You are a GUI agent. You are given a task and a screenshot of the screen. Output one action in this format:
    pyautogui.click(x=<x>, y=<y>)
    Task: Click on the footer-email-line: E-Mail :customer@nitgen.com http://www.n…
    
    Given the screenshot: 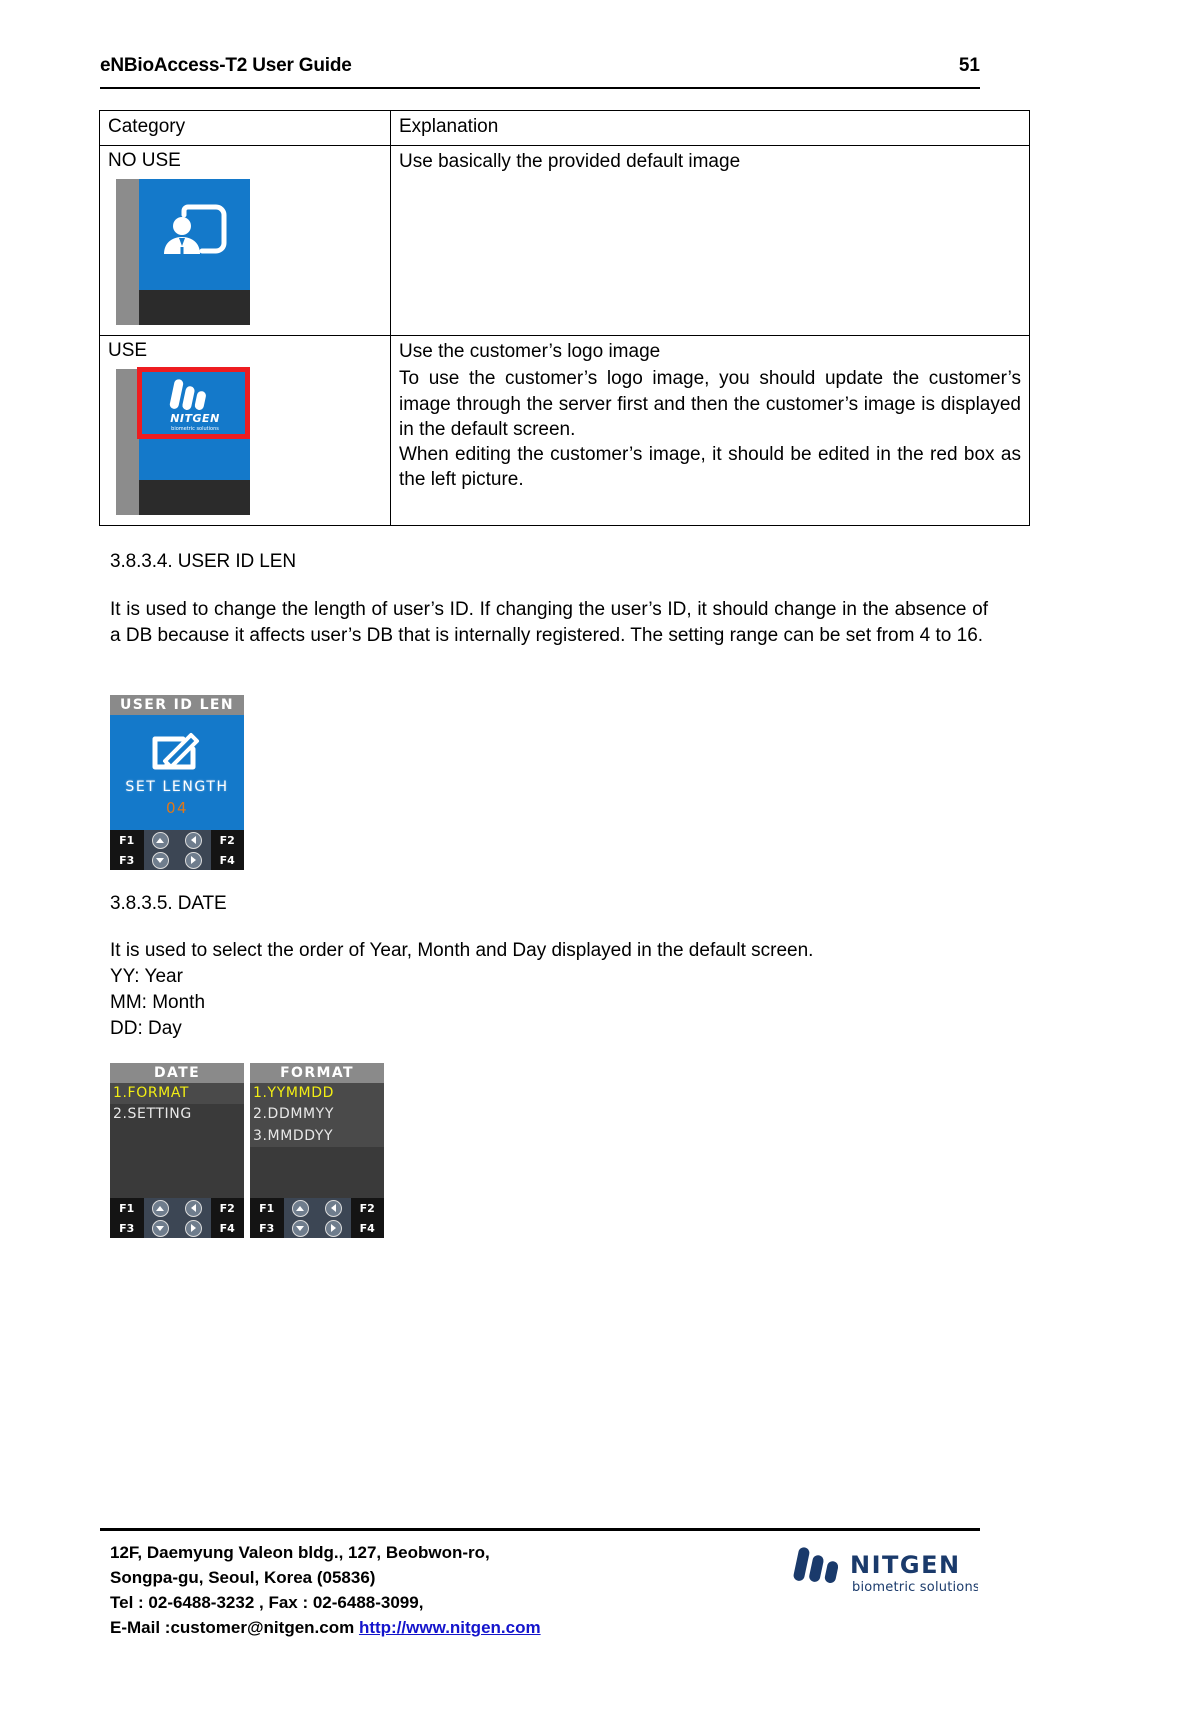 What is the action you would take?
    pyautogui.click(x=325, y=1627)
    